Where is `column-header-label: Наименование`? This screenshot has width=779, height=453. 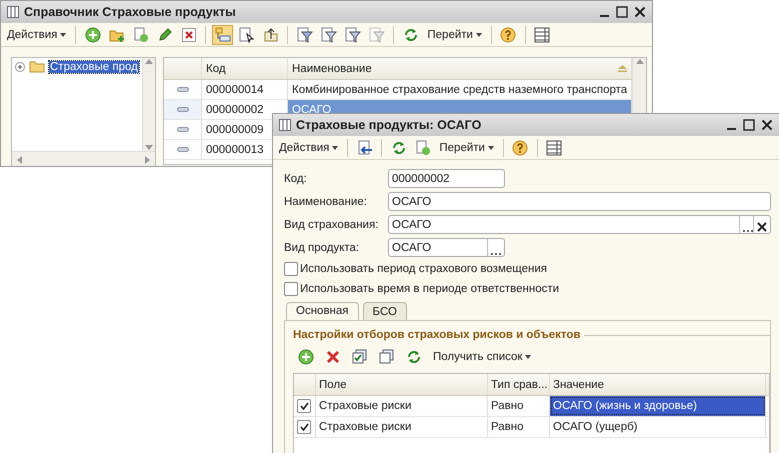
column-header-label: Наименование is located at coordinates (332, 68).